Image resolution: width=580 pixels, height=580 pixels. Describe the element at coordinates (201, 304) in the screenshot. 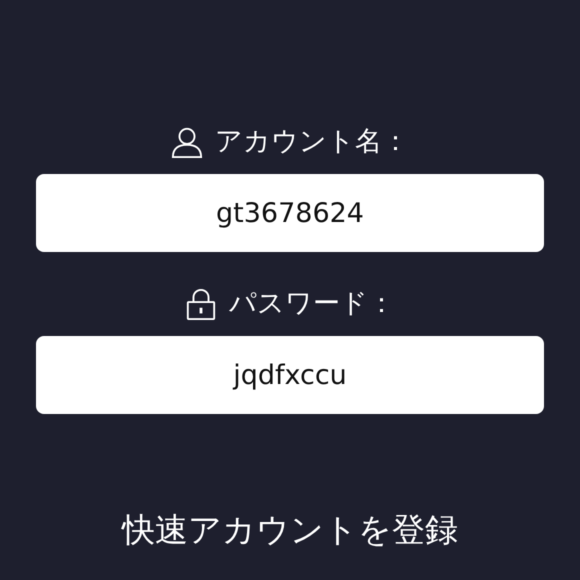

I see `lock-icon` at that location.